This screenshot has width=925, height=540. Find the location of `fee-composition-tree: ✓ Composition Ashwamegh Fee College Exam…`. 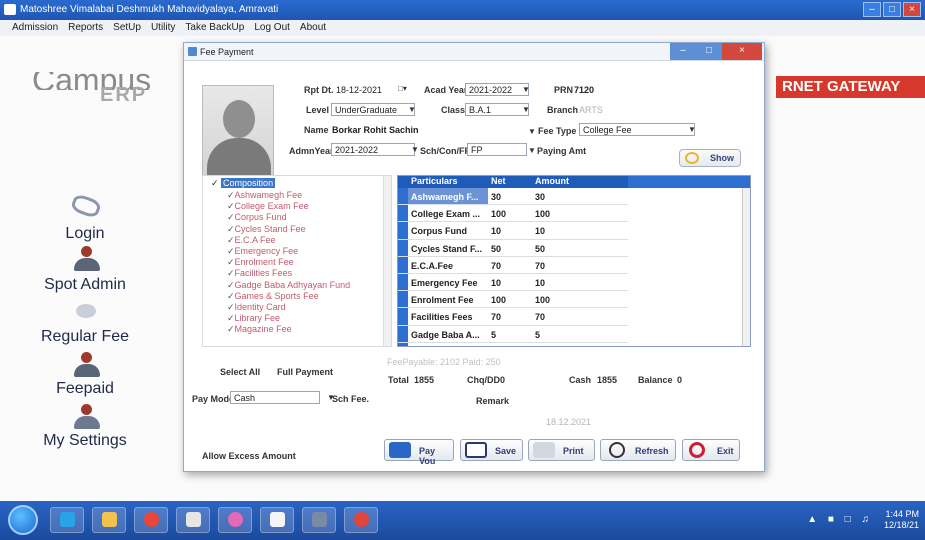

fee-composition-tree: ✓ Composition Ashwamegh Fee College Exam… is located at coordinates (297, 261).